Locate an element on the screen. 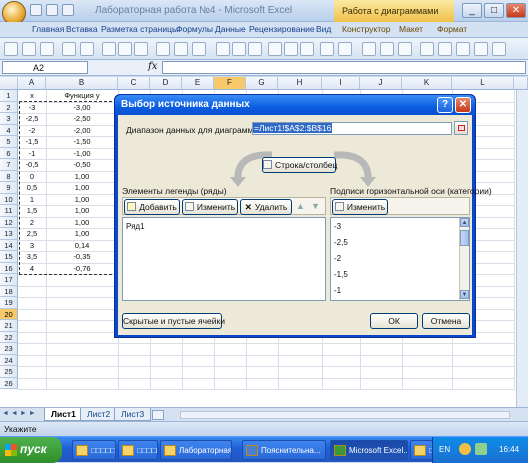 The width and height of the screenshot is (528, 463). fill-color-icon is located at coordinates (181, 49).